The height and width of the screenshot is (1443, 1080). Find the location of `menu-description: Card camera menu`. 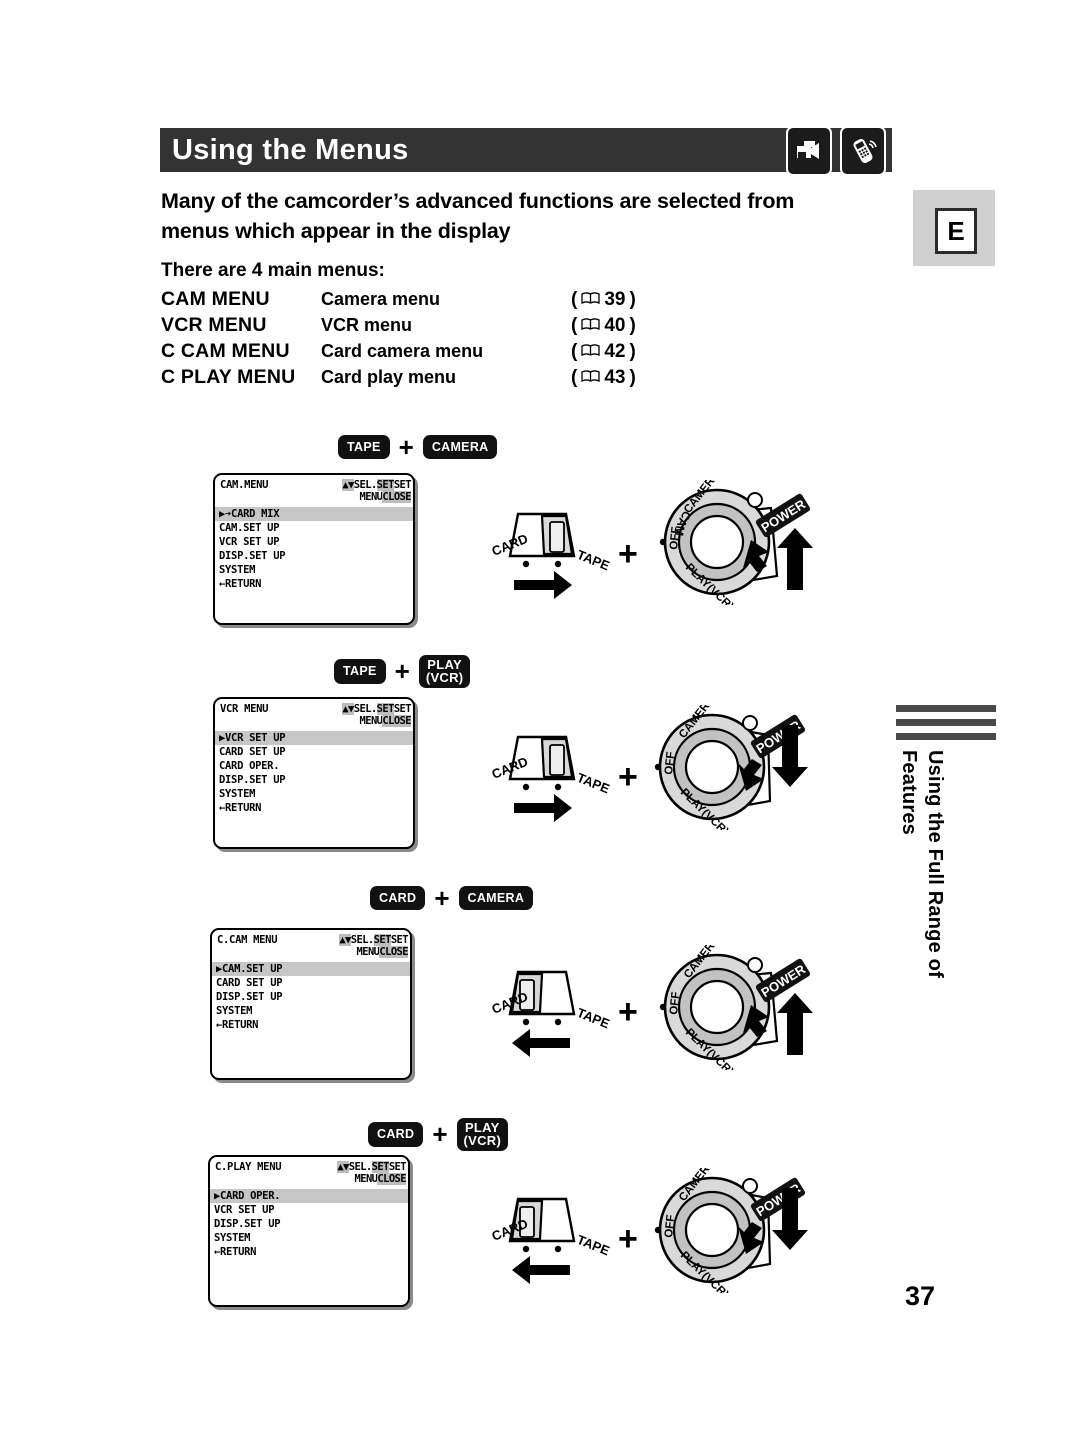

menu-description: Card camera menu is located at coordinates (402, 351).